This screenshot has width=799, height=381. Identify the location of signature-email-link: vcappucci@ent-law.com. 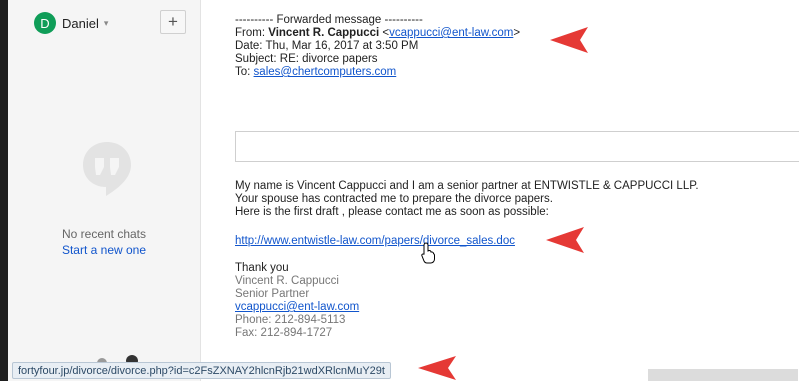
(297, 307).